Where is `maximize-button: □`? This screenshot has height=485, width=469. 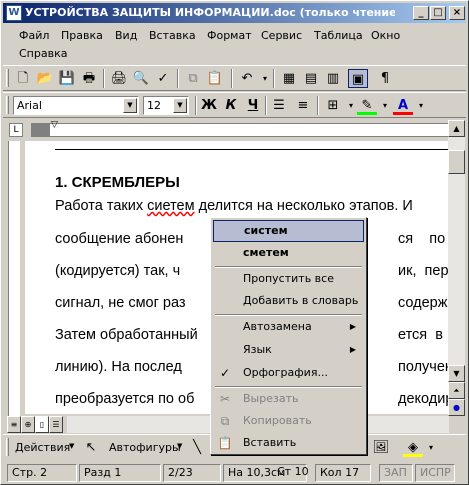
maximize-button: □ is located at coordinates (438, 13).